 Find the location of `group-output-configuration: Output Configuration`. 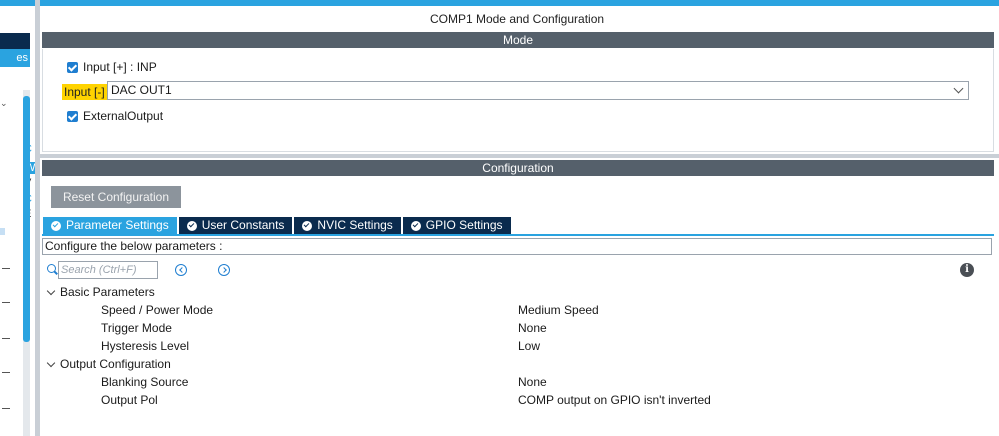

group-output-configuration: Output Configuration is located at coordinates (108, 364).